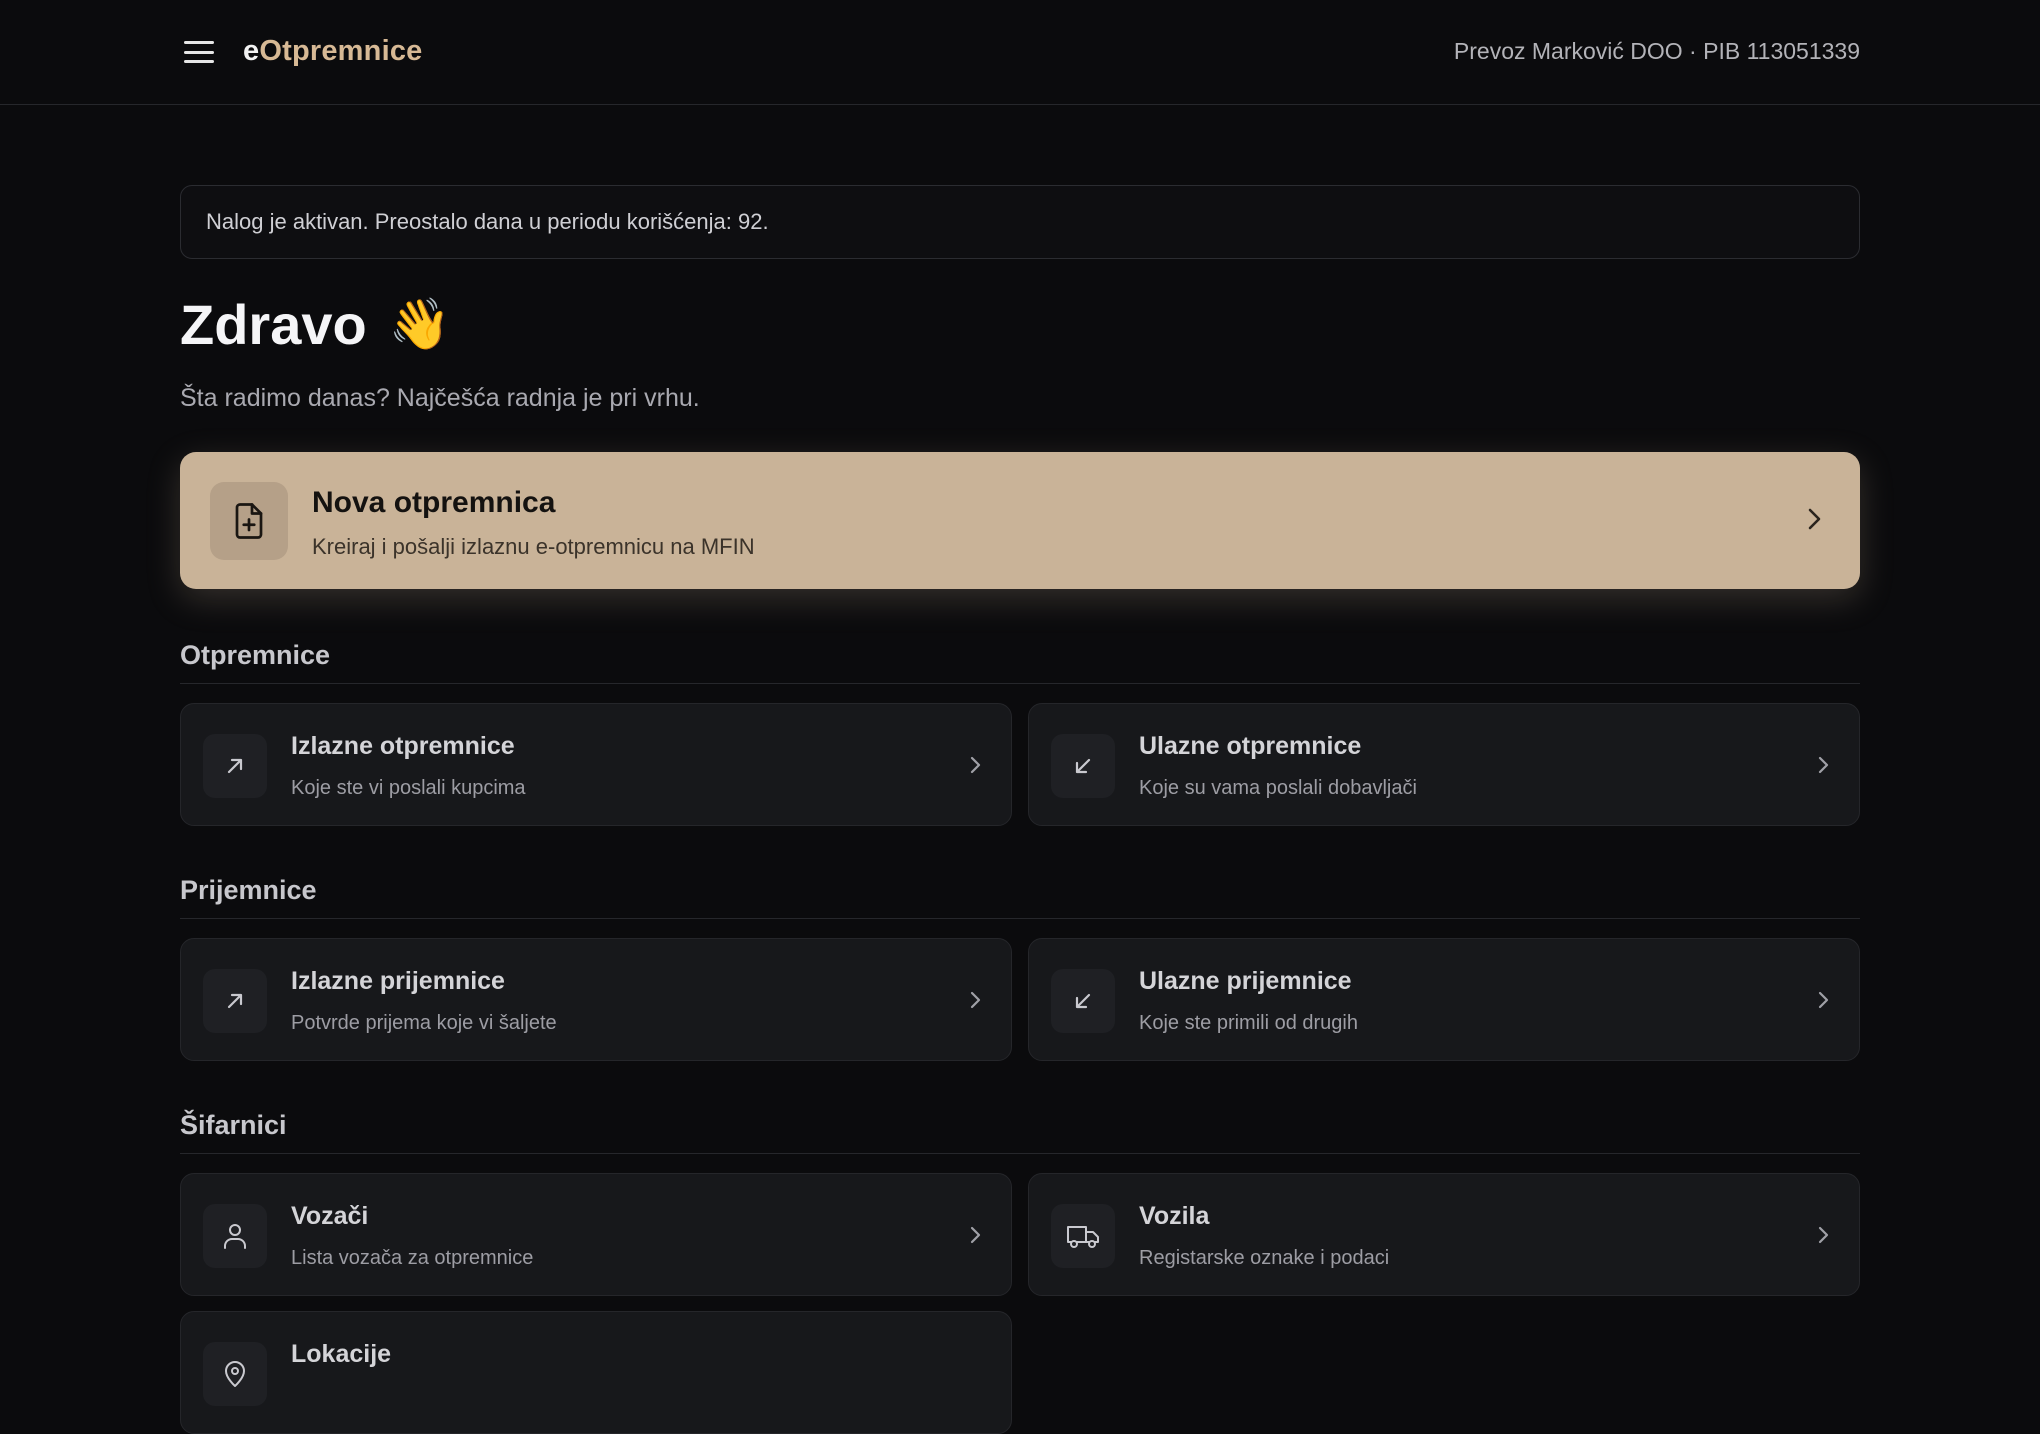 This screenshot has height=1434, width=2040. What do you see at coordinates (596, 1234) in the screenshot?
I see `drivers-card: Vozači Lista vozača za otpremnice` at bounding box center [596, 1234].